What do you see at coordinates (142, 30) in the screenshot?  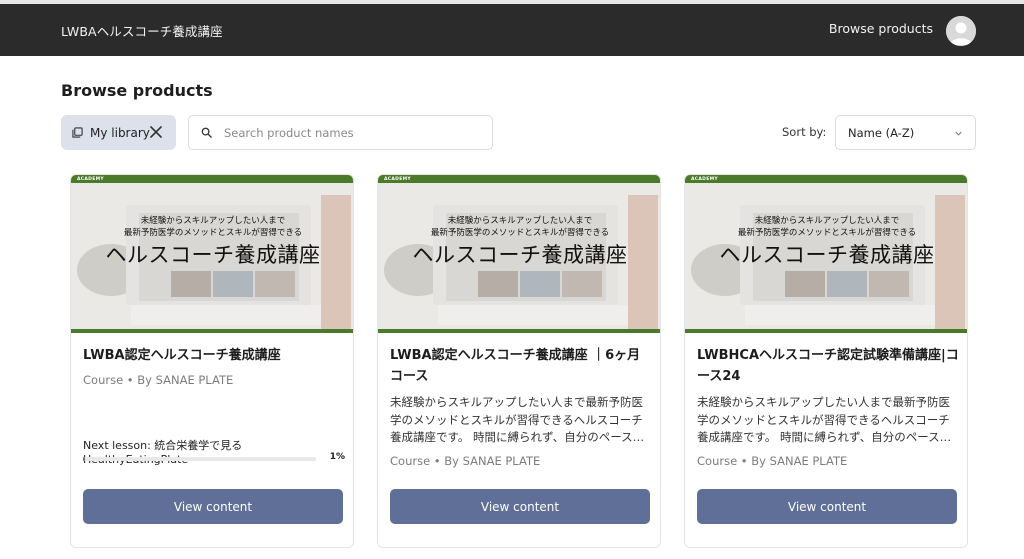 I see `brand-title: LWBAヘルスコーチ養成講座` at bounding box center [142, 30].